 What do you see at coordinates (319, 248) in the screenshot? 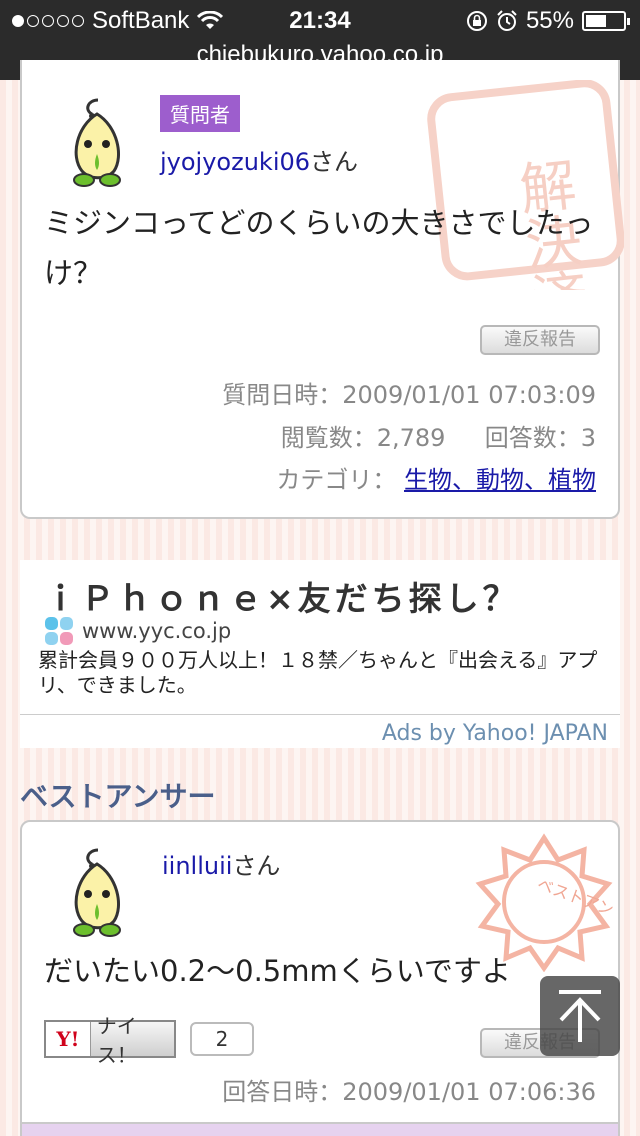
I see `question-text: ミジンコってどのくらいの大きさでしたっけ？` at bounding box center [319, 248].